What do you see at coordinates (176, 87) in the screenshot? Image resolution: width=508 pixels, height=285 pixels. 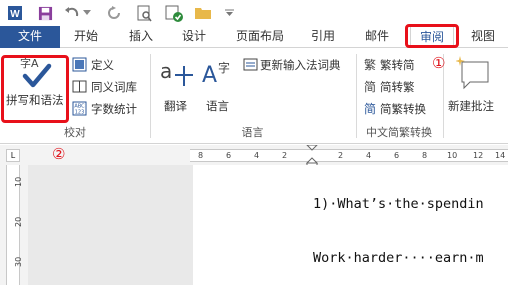 I see `translate-button: a 翻译` at bounding box center [176, 87].